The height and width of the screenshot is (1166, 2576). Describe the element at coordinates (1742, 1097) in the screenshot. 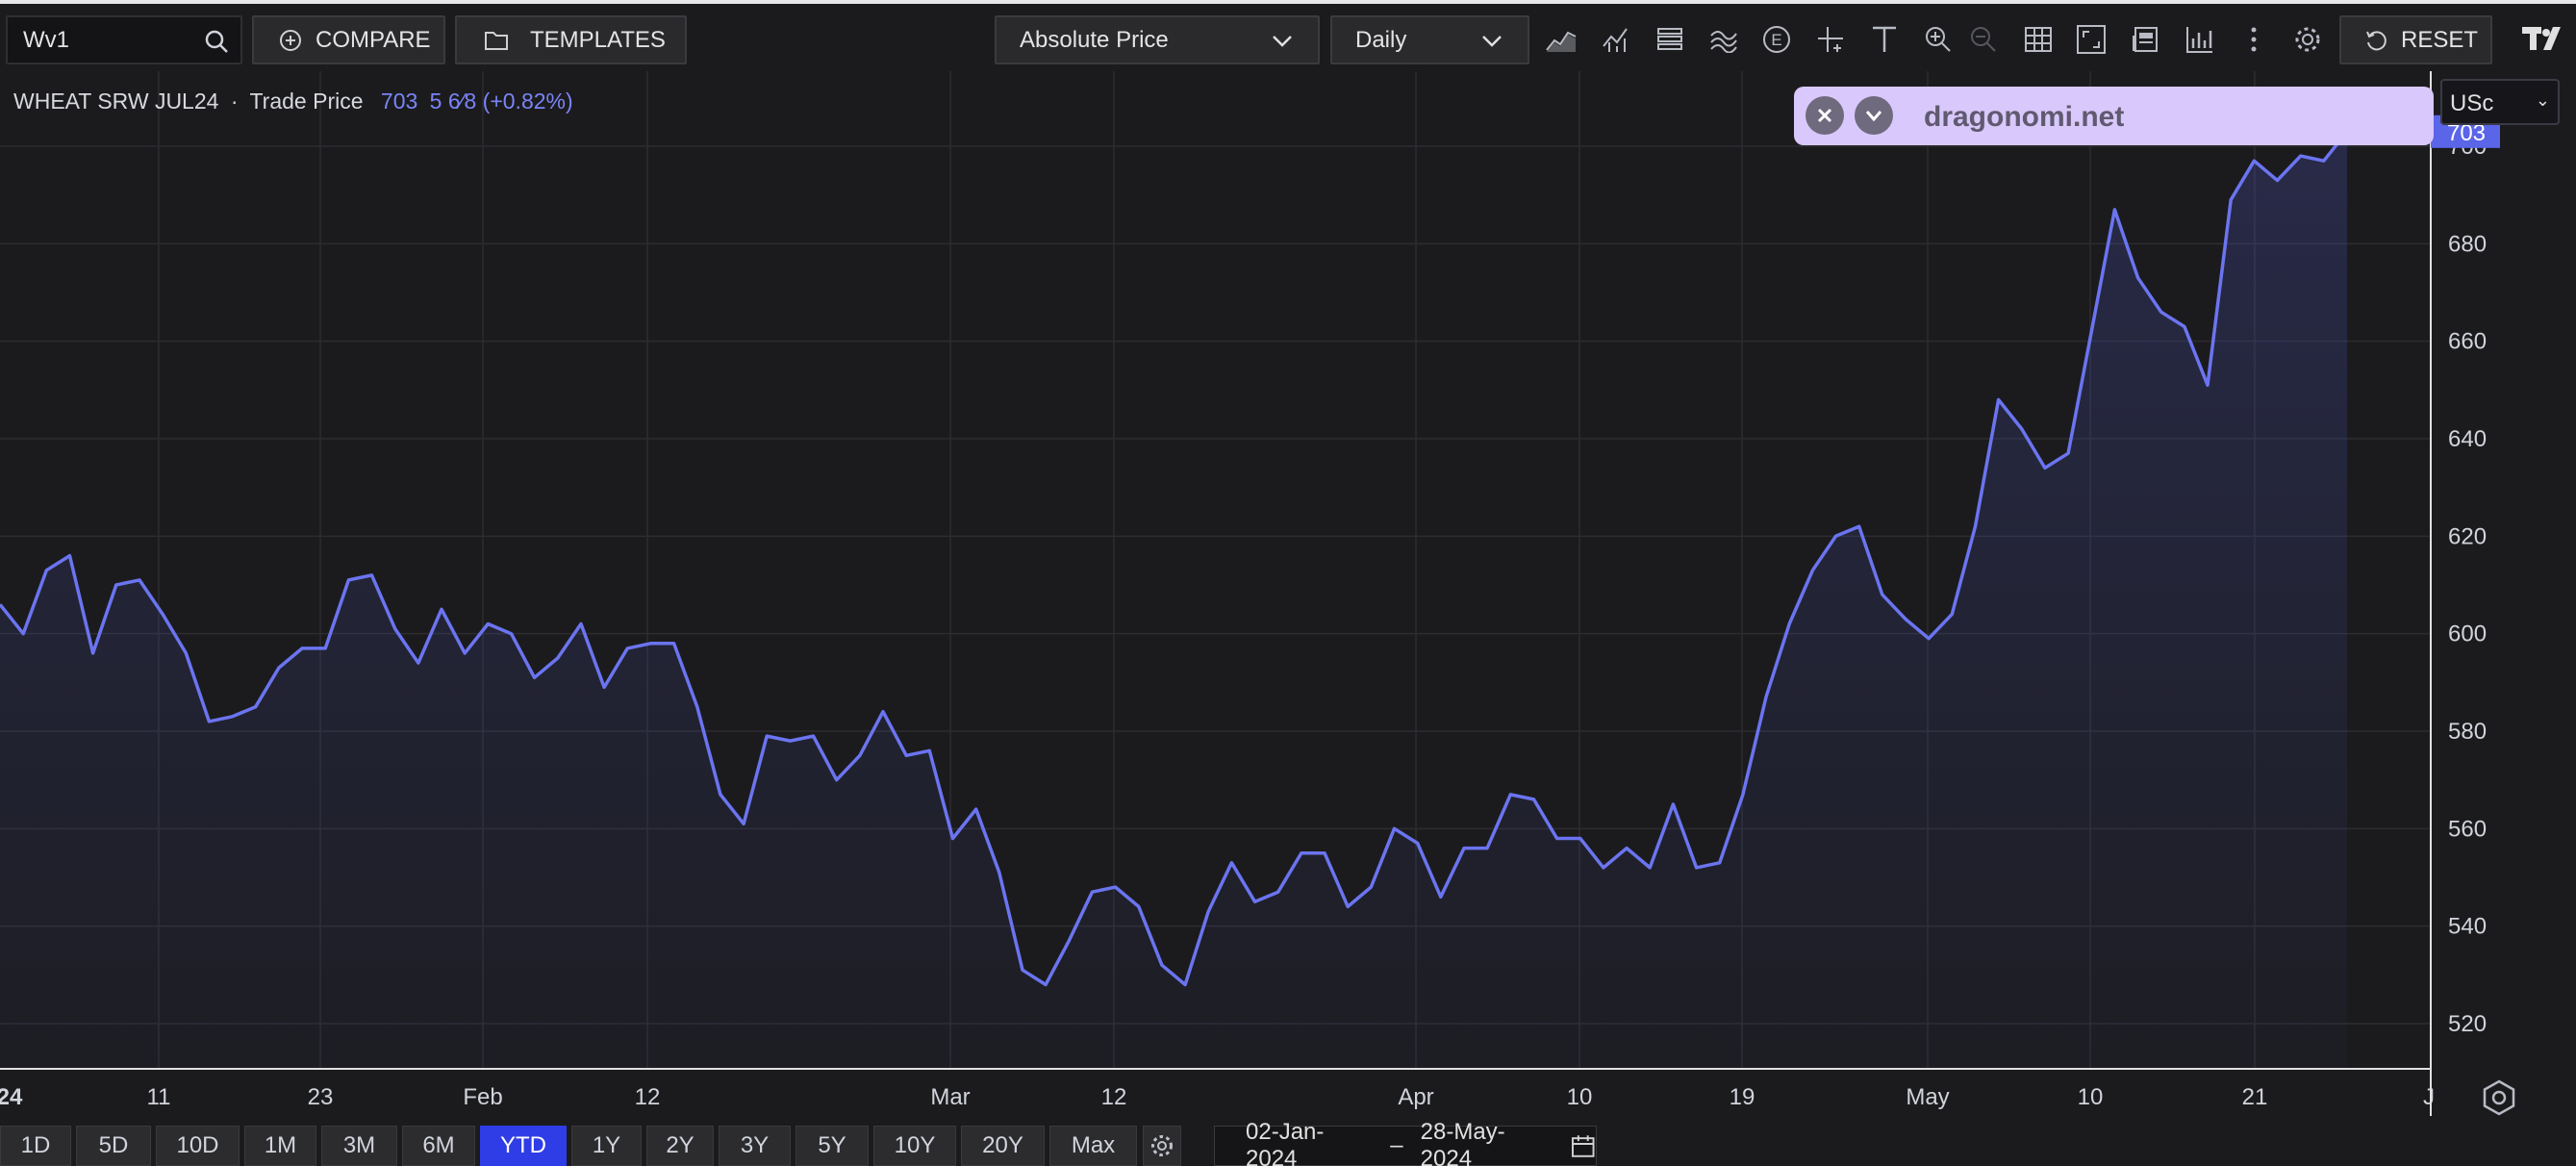

I see `x-tick-label: 19` at that location.